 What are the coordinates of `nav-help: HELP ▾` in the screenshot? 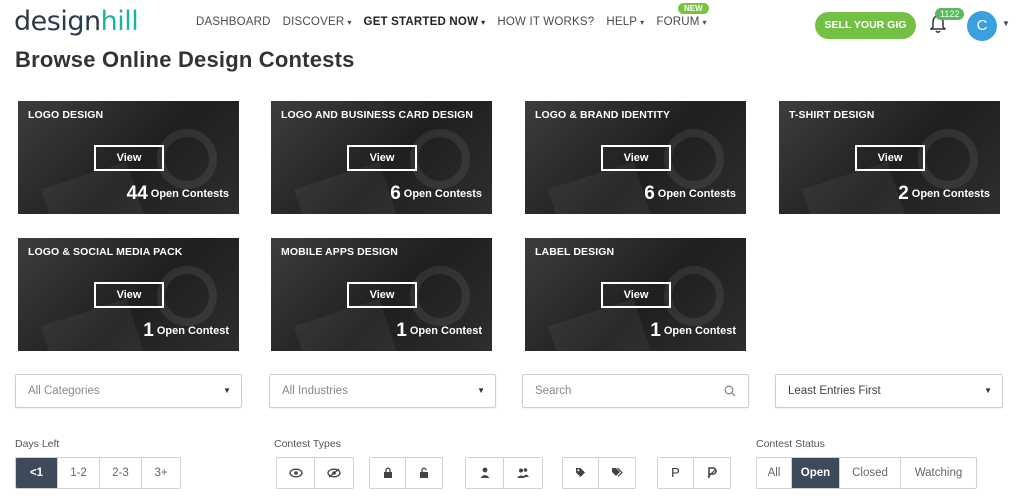 It's located at (625, 22).